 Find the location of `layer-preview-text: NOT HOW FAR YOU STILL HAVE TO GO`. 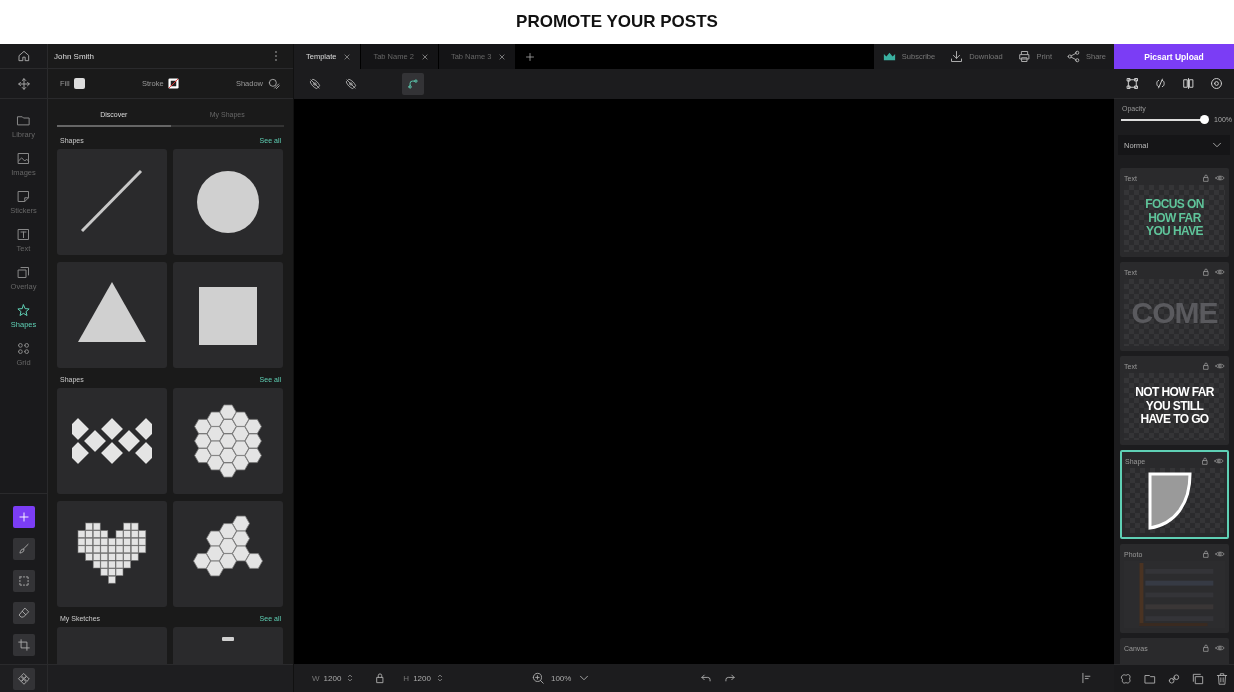

layer-preview-text: NOT HOW FAR YOU STILL HAVE TO GO is located at coordinates (1174, 406).